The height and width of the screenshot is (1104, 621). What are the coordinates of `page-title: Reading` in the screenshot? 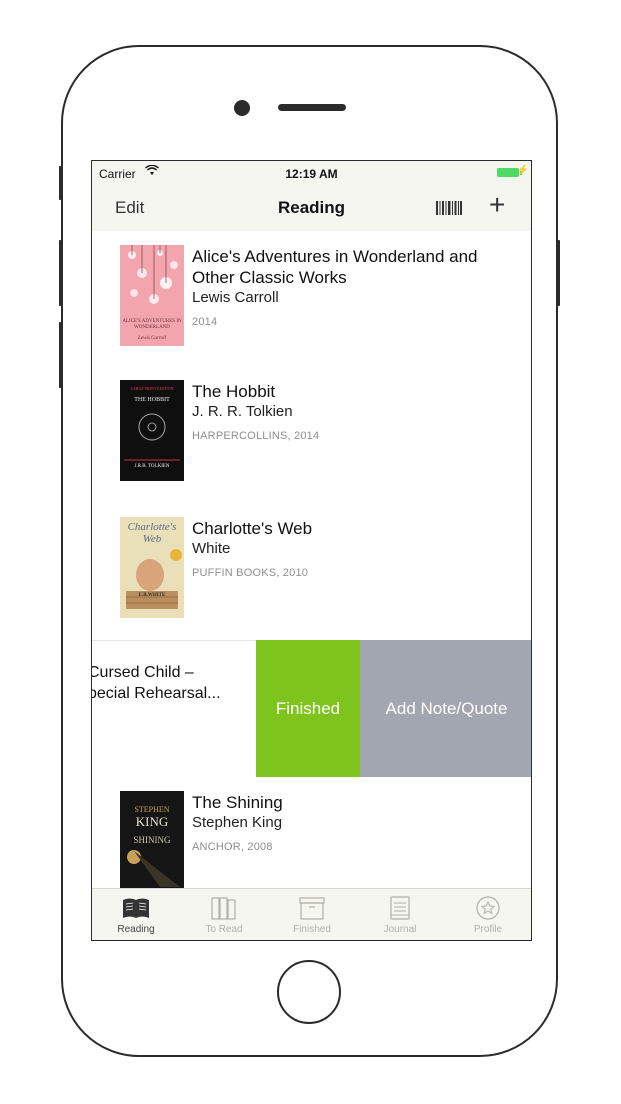 It's located at (311, 207).